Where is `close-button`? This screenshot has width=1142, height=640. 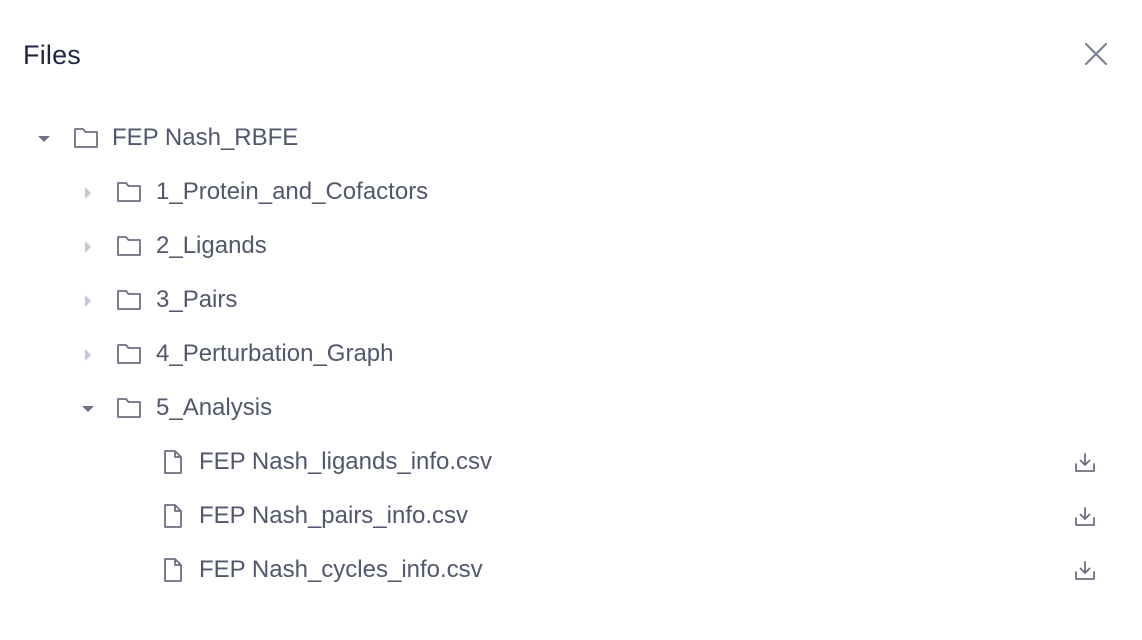 close-button is located at coordinates (1096, 54).